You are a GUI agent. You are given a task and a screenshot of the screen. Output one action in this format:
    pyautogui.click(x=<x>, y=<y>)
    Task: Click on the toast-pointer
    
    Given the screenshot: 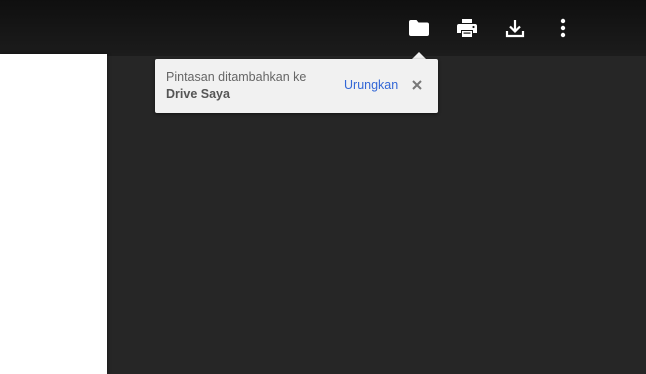 What is the action you would take?
    pyautogui.click(x=419, y=55)
    